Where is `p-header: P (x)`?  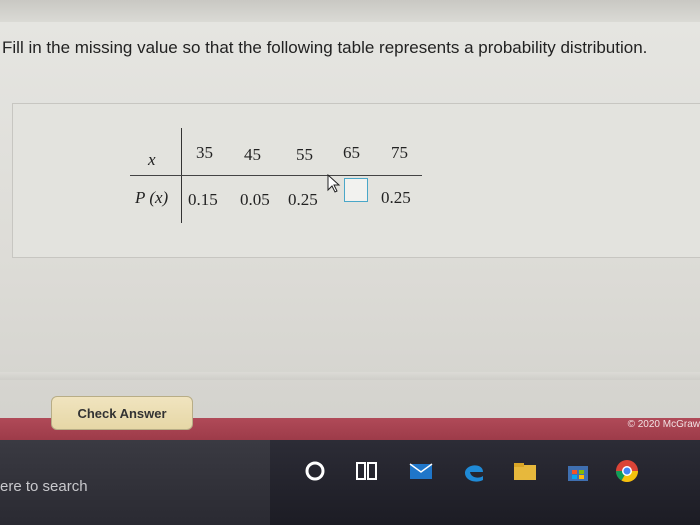
p-header: P (x) is located at coordinates (152, 197).